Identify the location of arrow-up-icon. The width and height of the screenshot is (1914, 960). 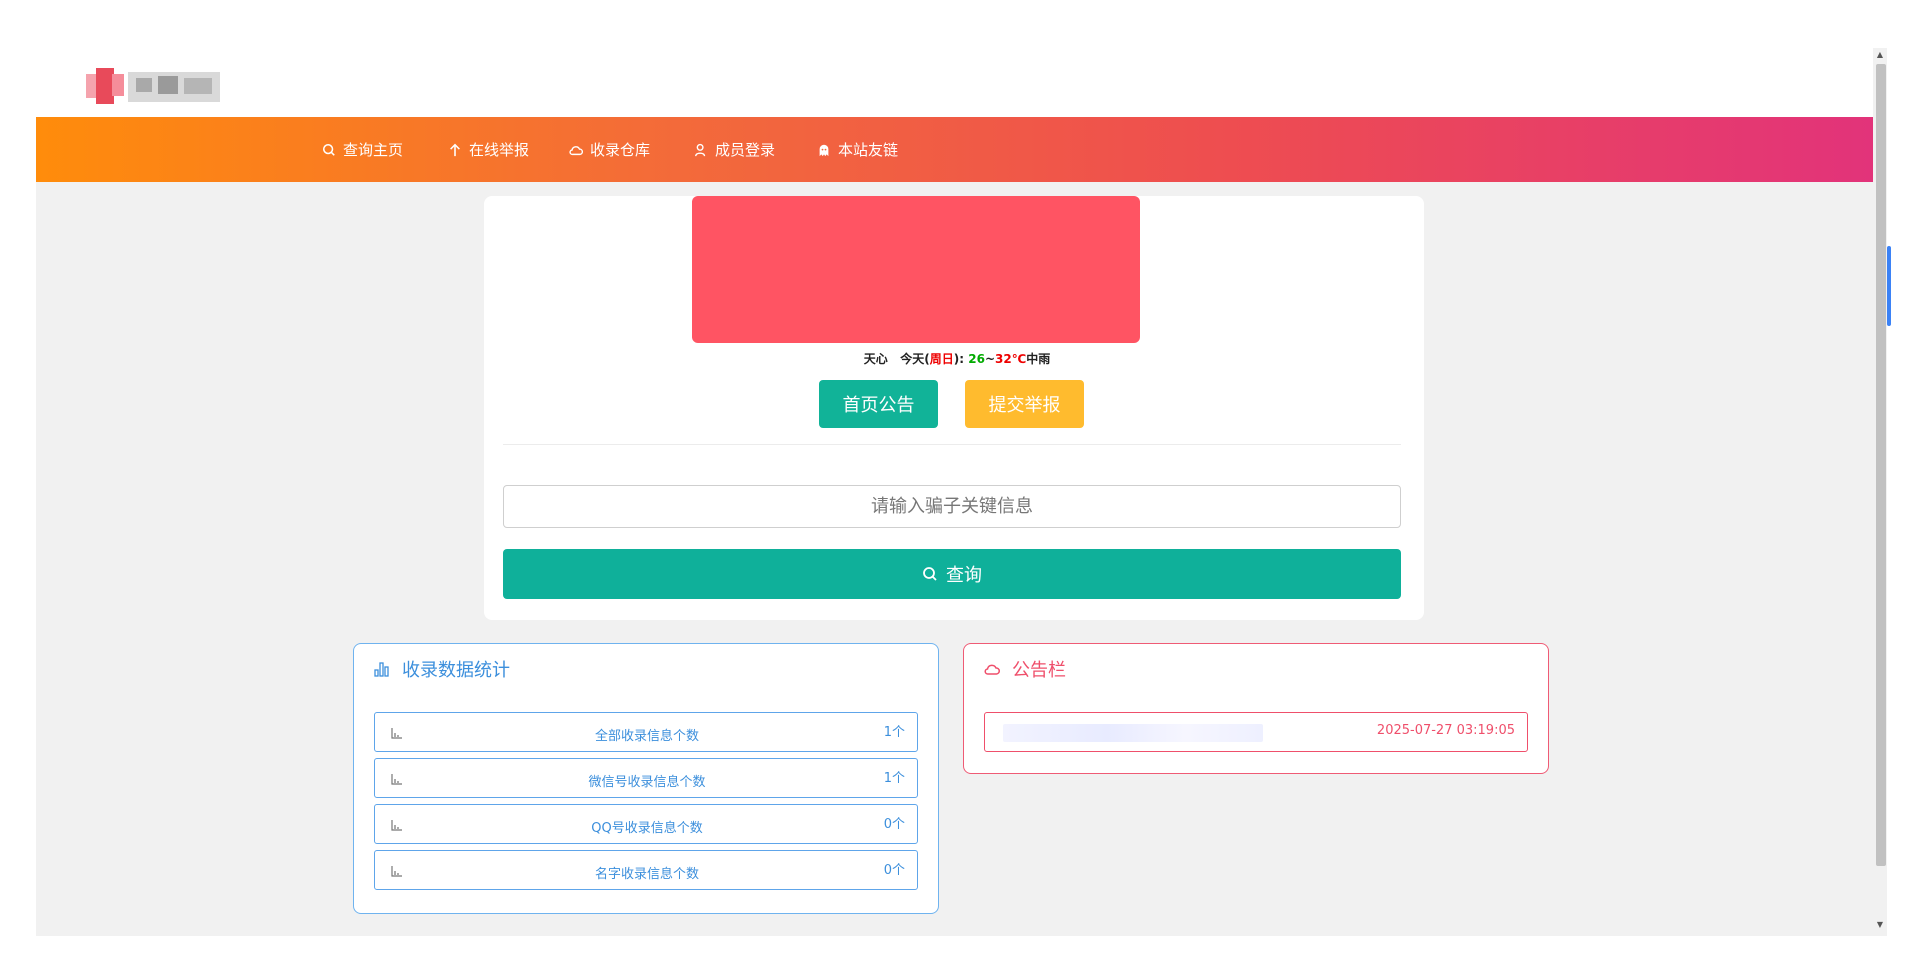
(455, 149).